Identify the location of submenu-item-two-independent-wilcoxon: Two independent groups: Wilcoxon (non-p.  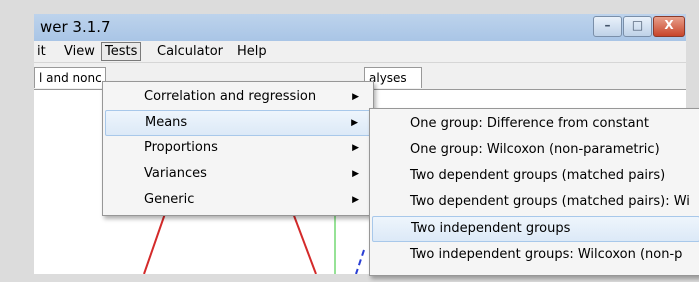
(534, 255).